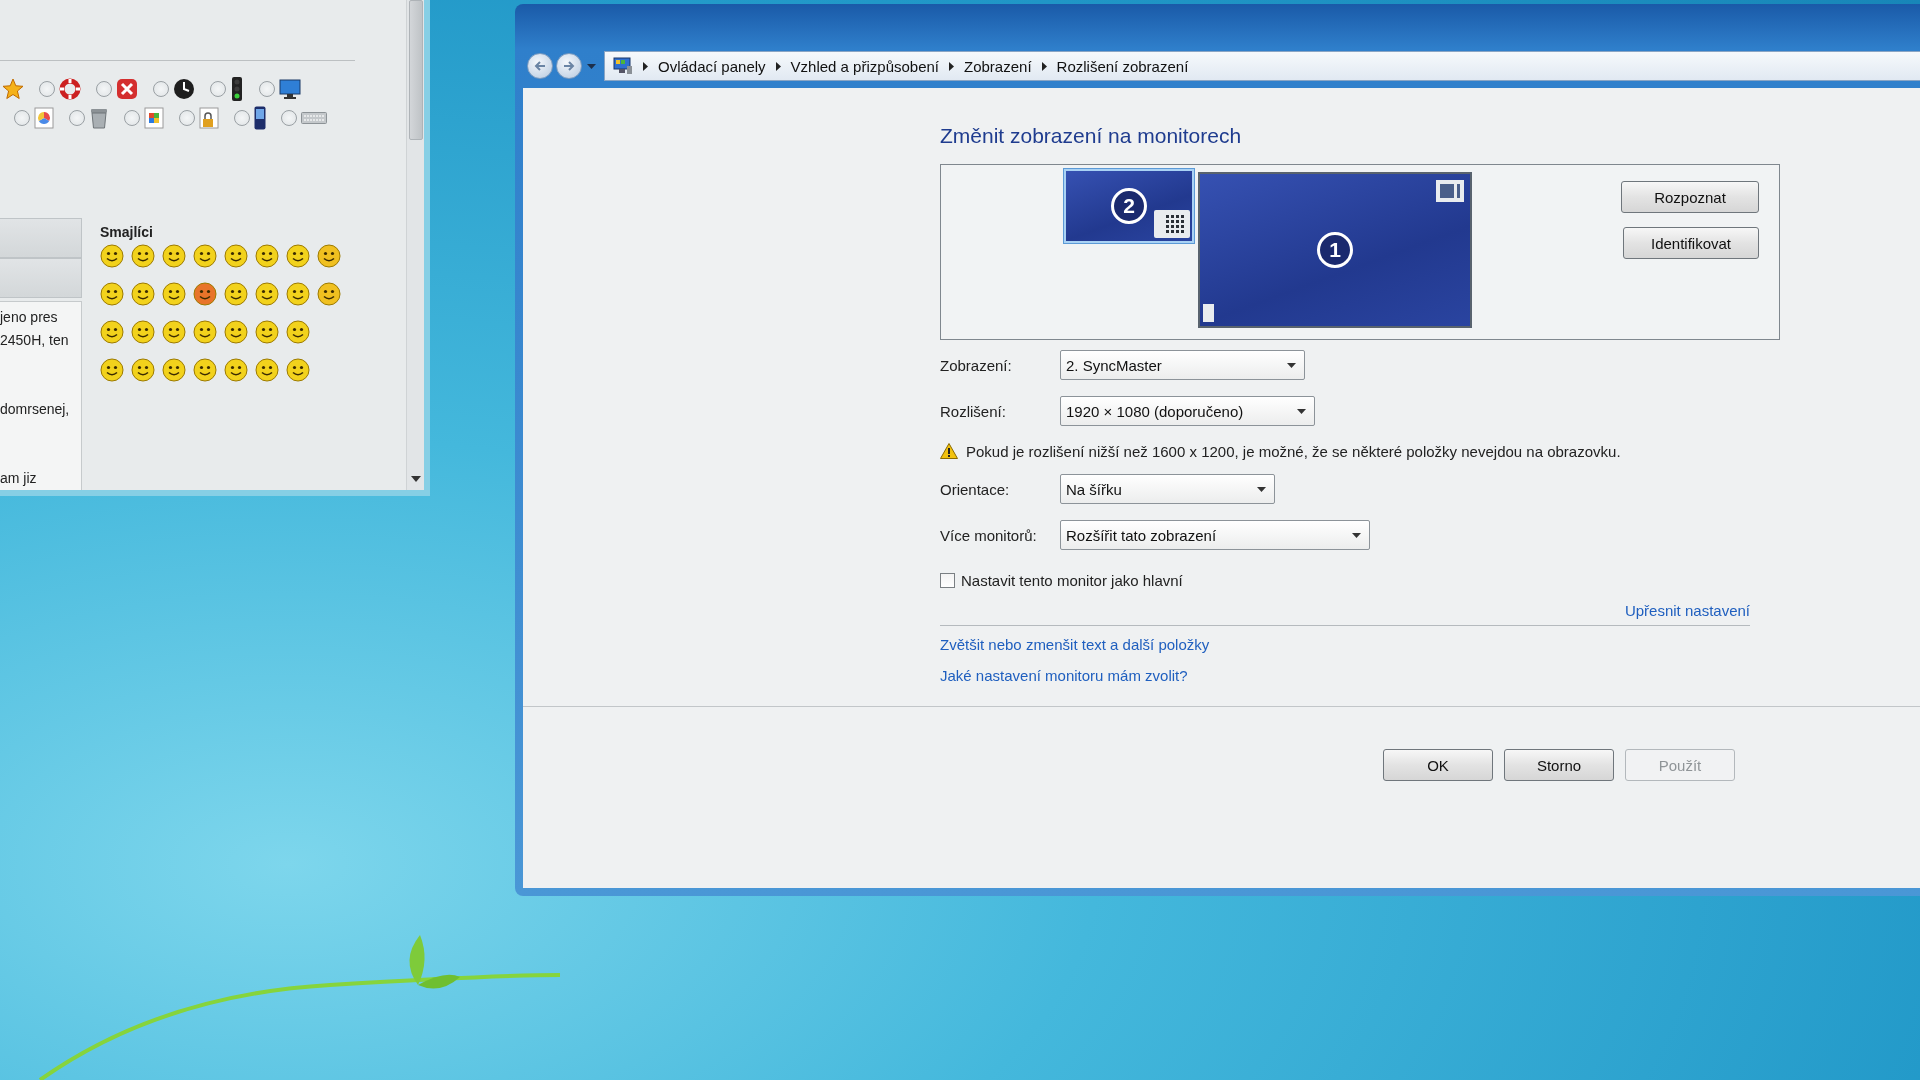 The image size is (1920, 1080). Describe the element at coordinates (314, 118) in the screenshot. I see `keyboard-icon` at that location.